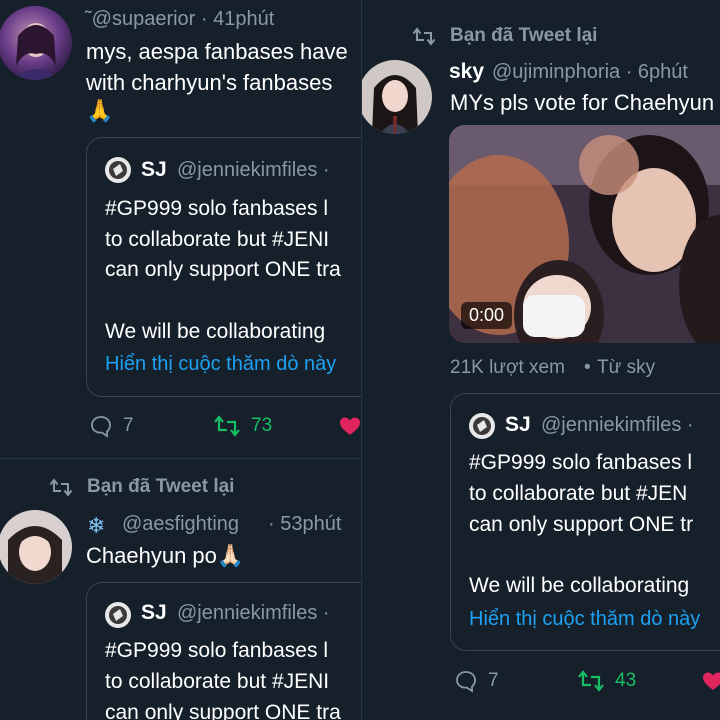 The width and height of the screenshot is (720, 720). I want to click on retweet-button: 43, so click(606, 681).